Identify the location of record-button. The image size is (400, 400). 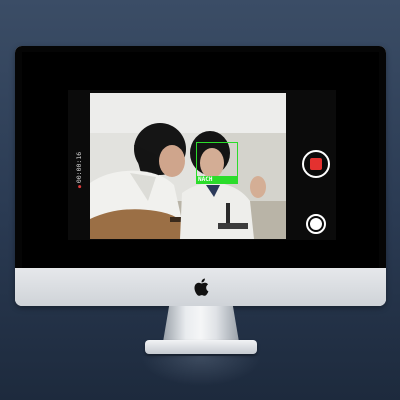
(316, 164).